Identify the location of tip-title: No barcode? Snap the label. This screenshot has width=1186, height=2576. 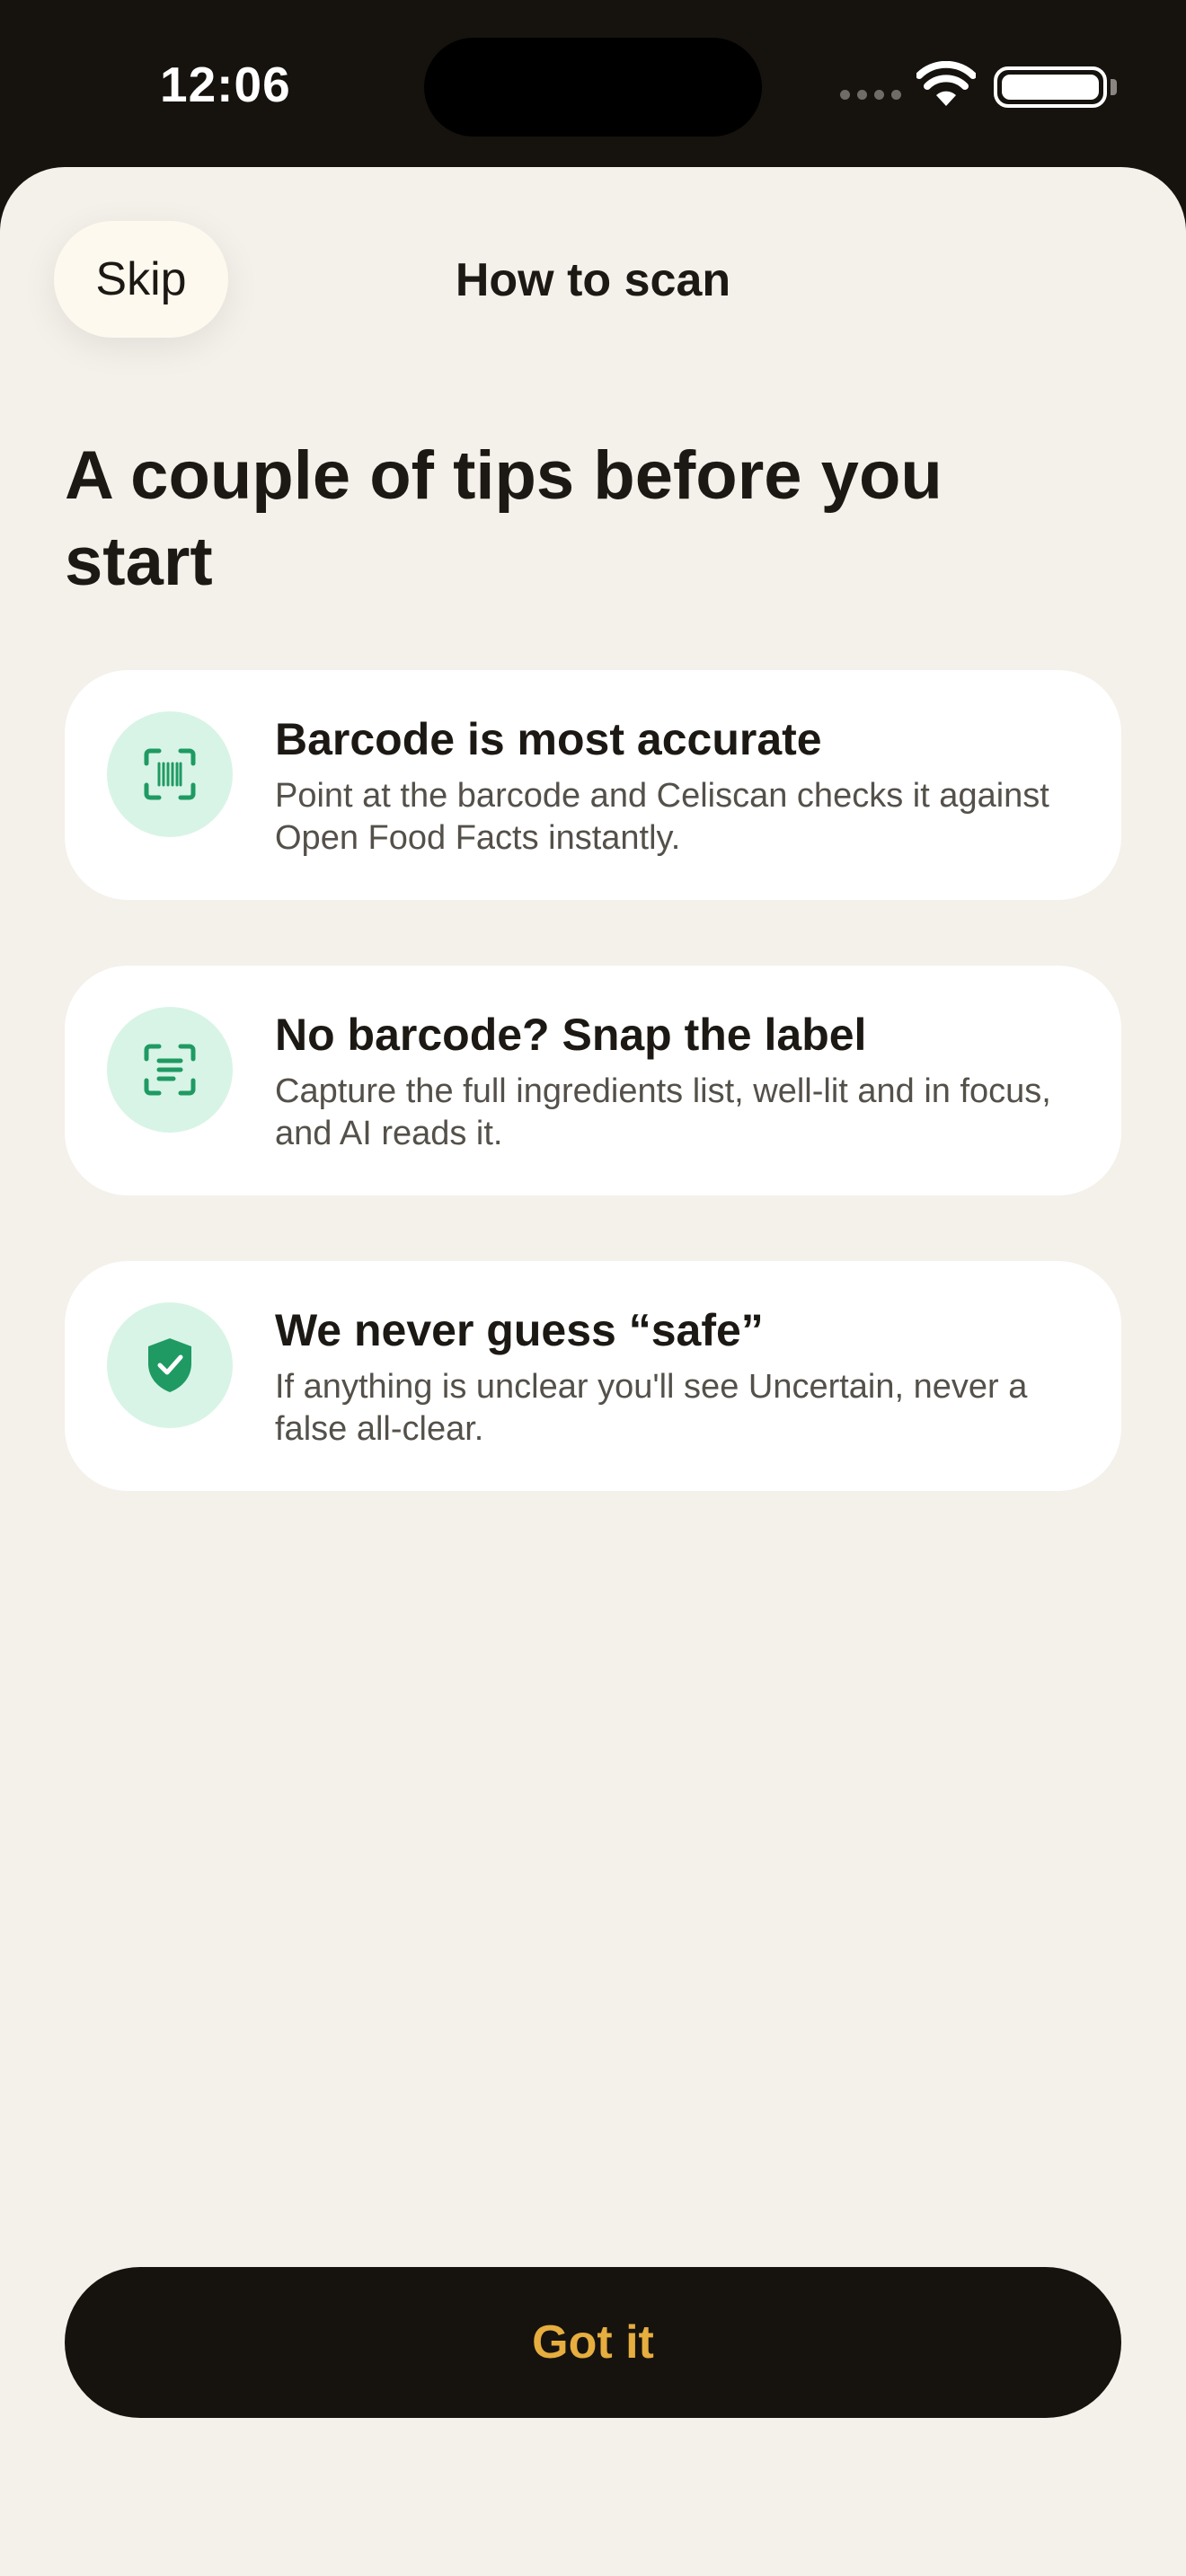
(571, 1035).